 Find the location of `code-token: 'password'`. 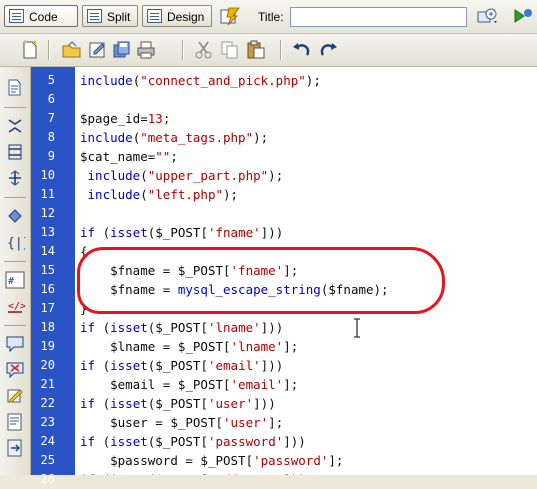

code-token: 'password' is located at coordinates (245, 441).